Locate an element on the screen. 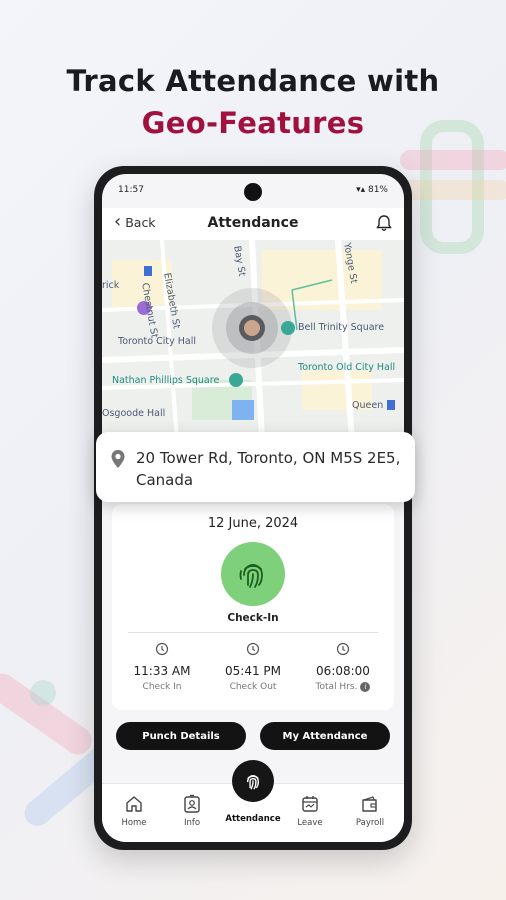  nav-item-payroll: Payroll is located at coordinates (370, 811).